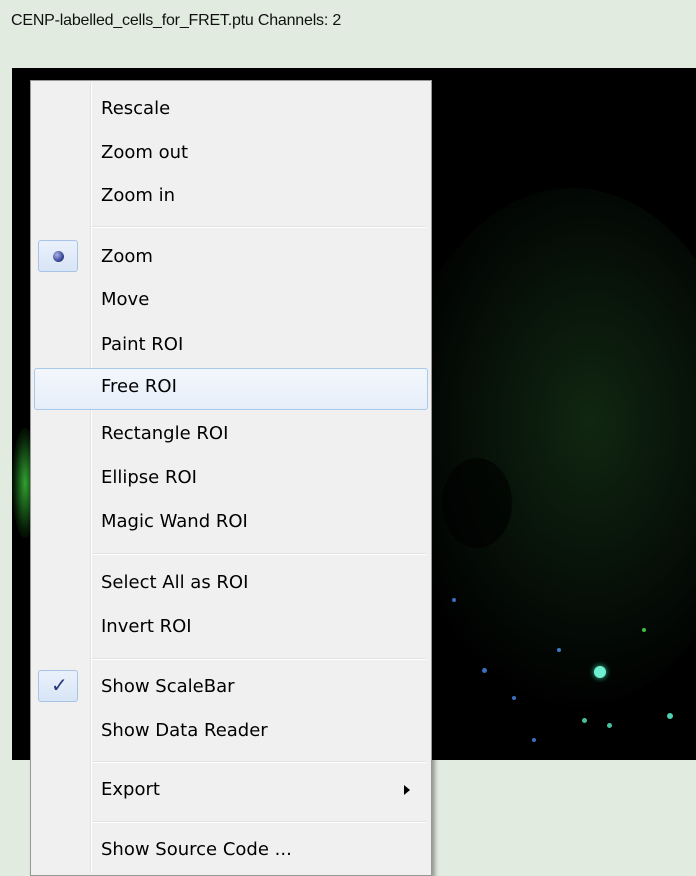 The width and height of the screenshot is (696, 876). Describe the element at coordinates (165, 433) in the screenshot. I see `menu-item-label: Rectangle ROI` at that location.